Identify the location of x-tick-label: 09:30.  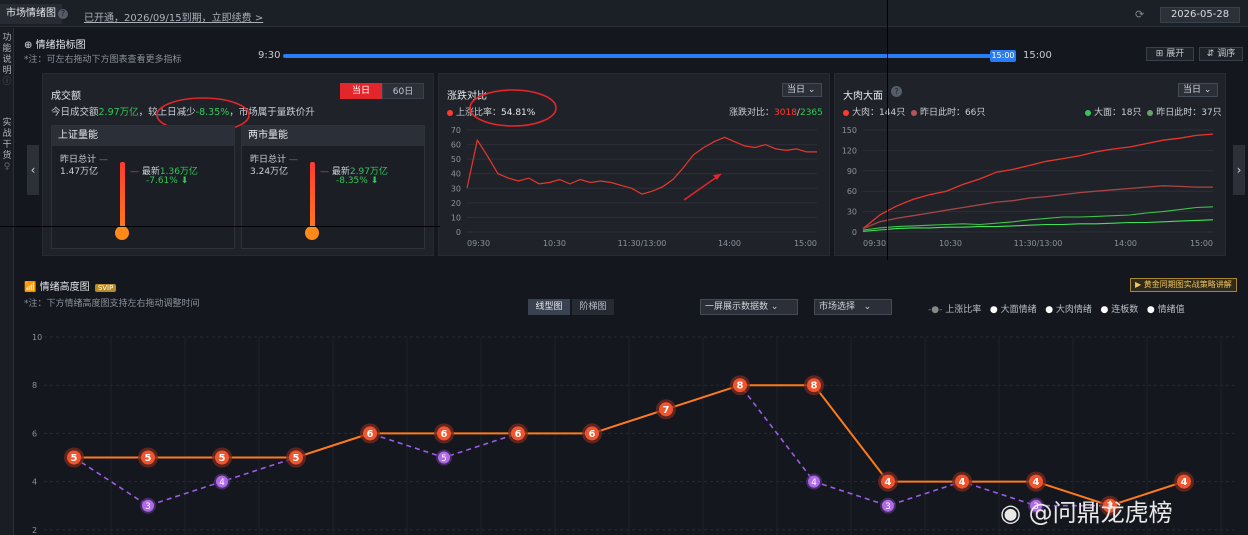
(874, 243).